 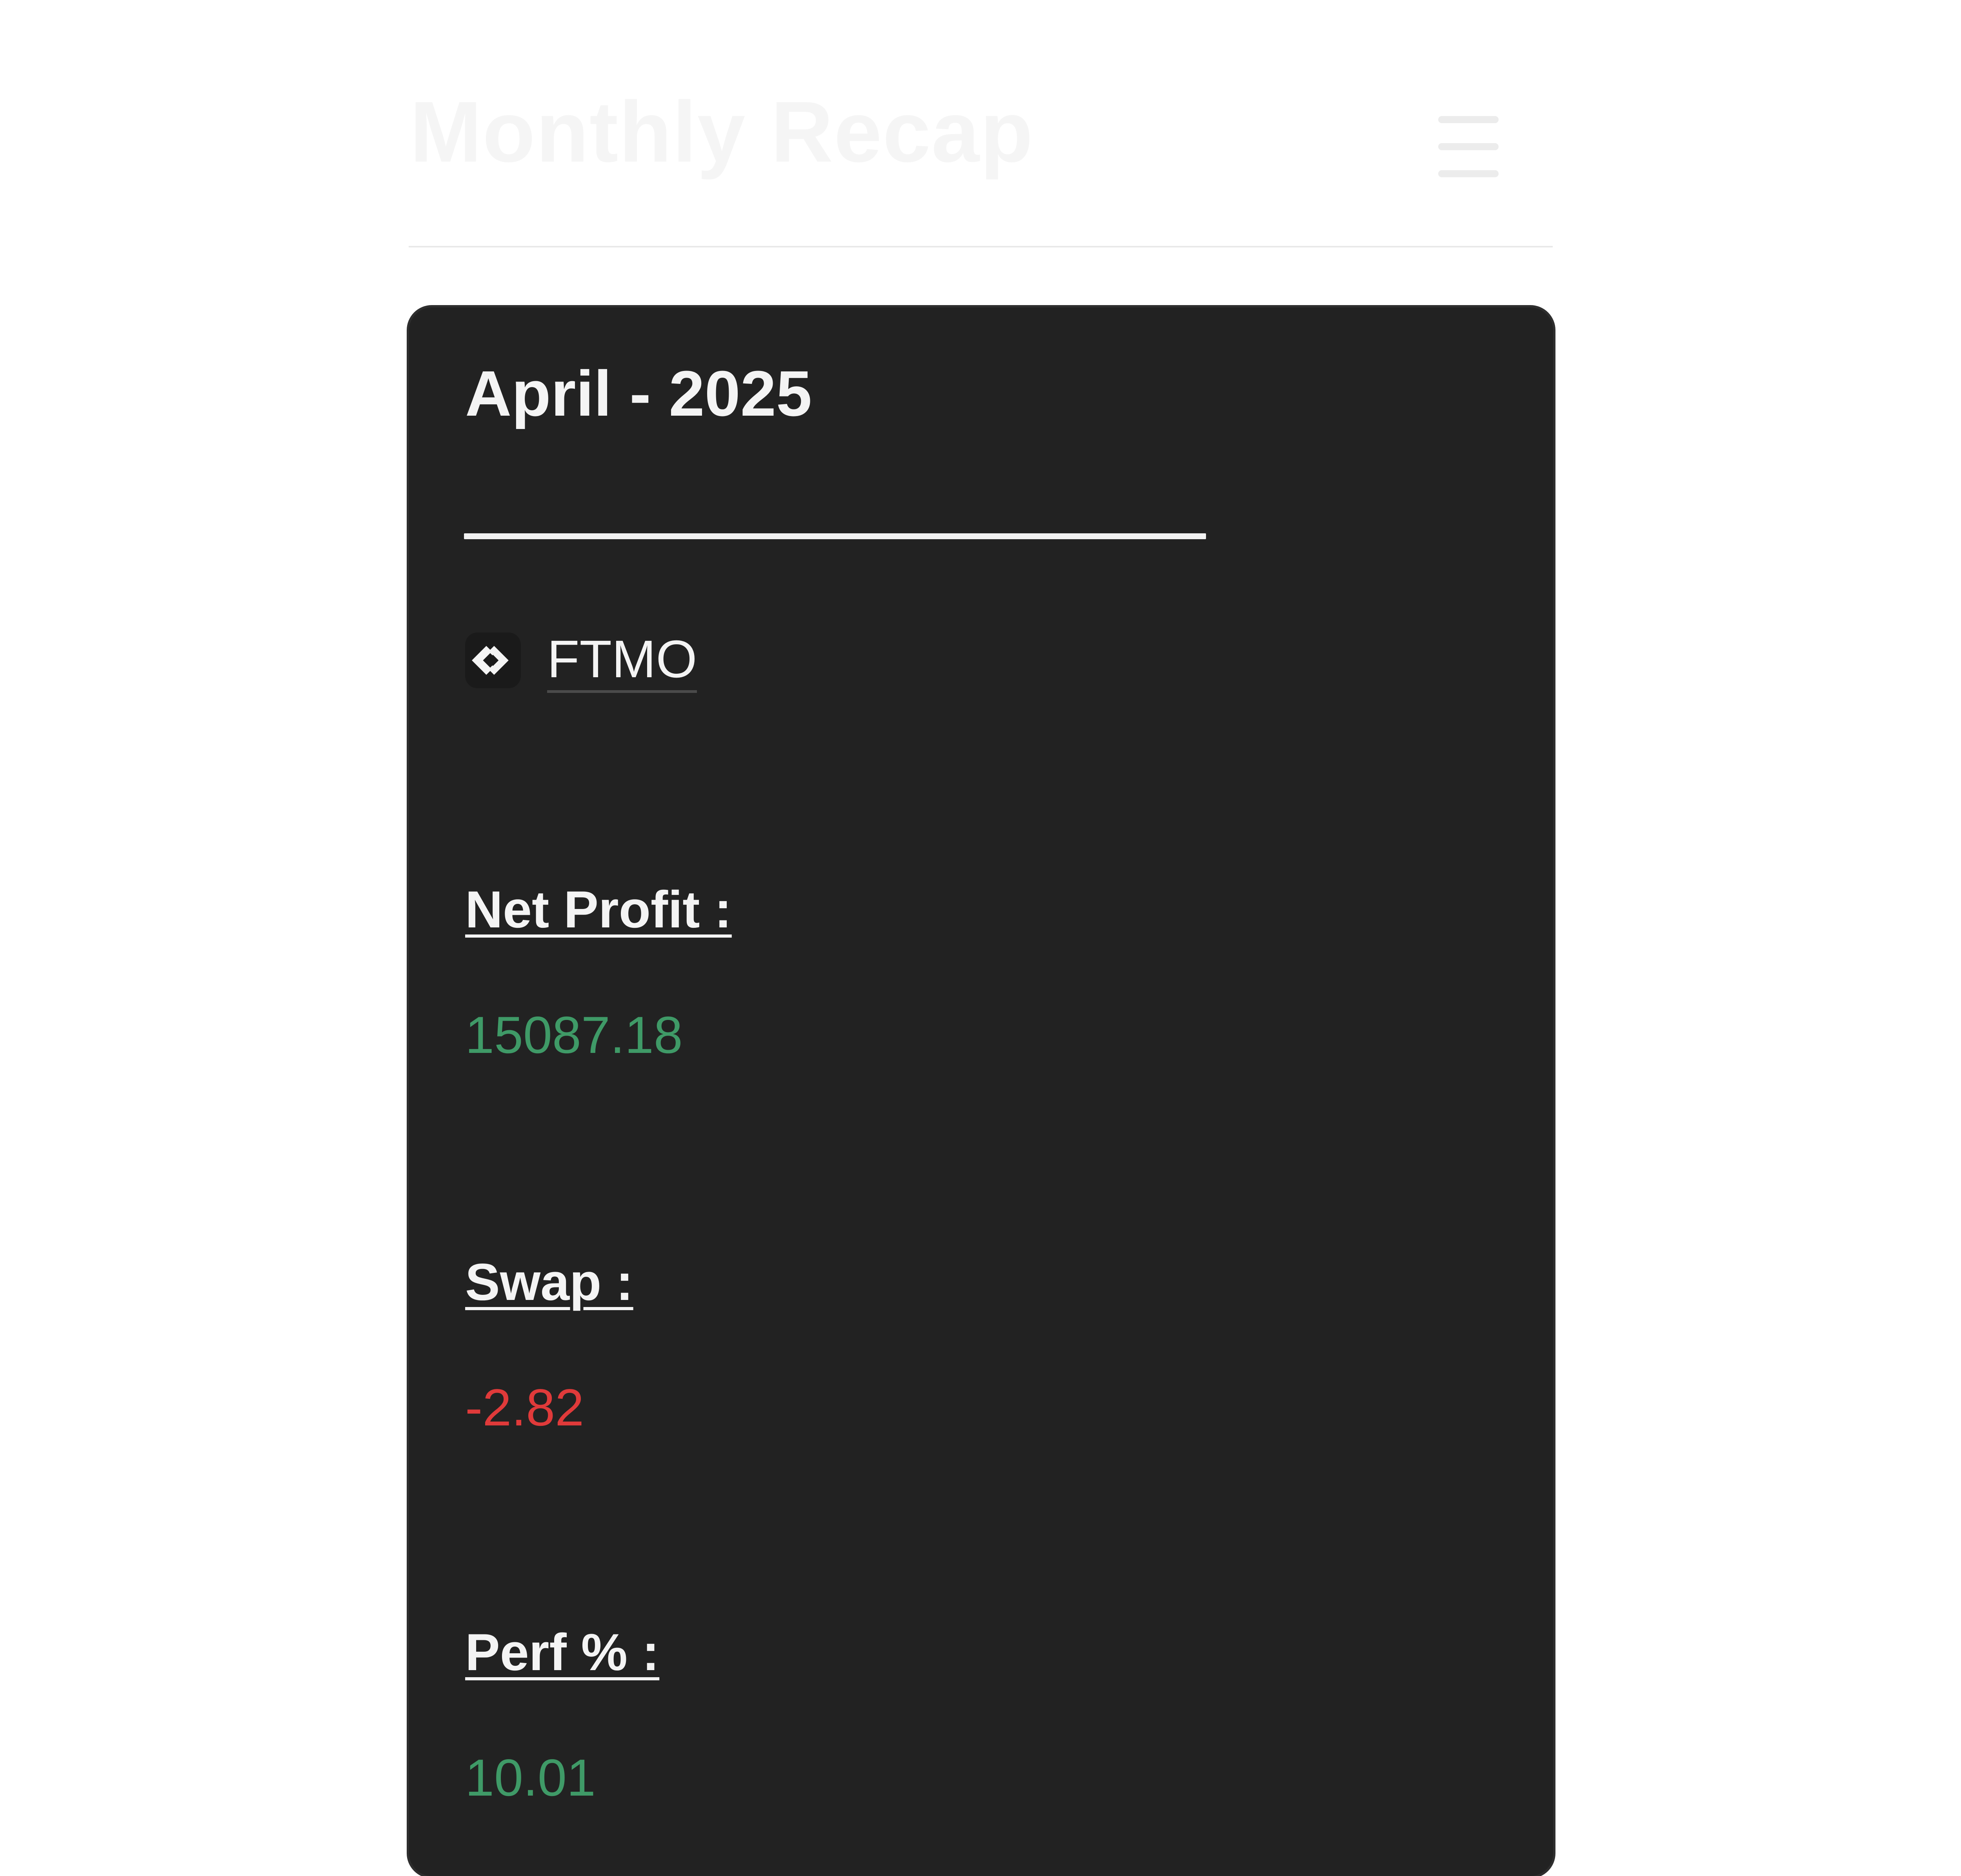 I want to click on menu-bar-middle, so click(x=1468, y=146).